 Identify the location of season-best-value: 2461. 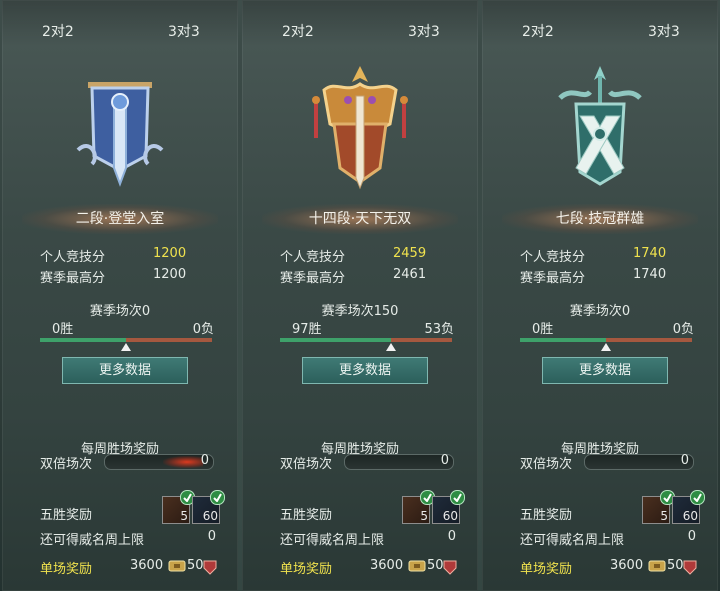
(410, 274).